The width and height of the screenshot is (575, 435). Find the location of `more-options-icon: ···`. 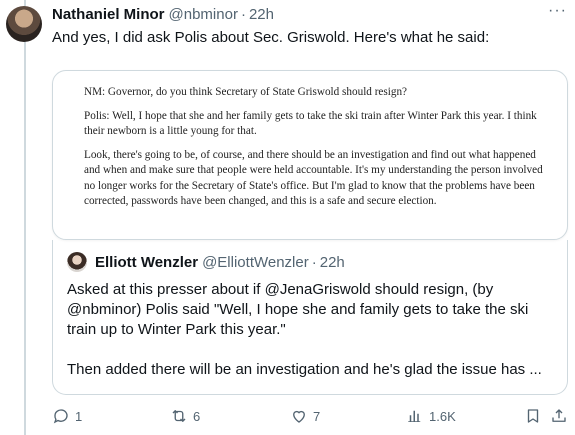

more-options-icon: ··· is located at coordinates (557, 11).